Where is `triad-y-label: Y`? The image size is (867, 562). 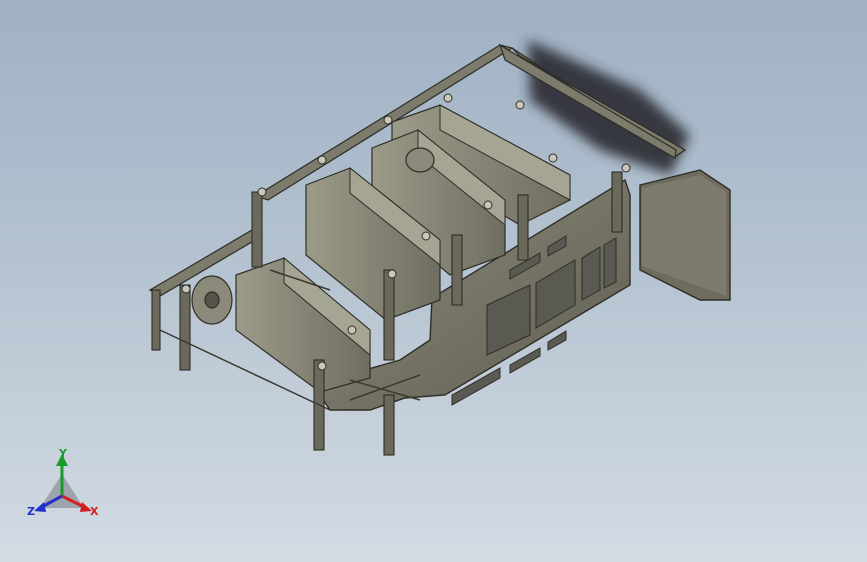
triad-y-label: Y is located at coordinates (63, 453).